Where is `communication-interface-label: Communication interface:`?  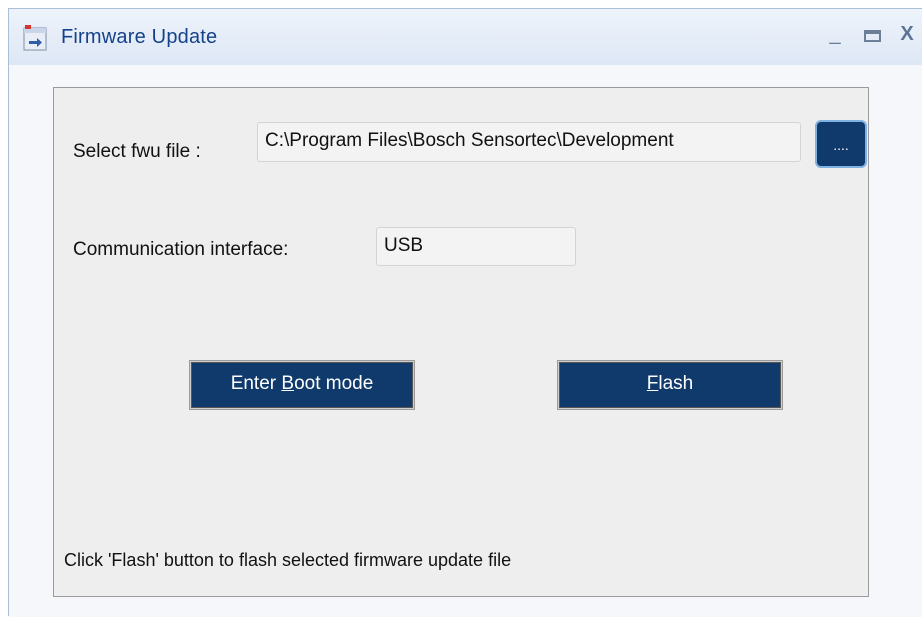
communication-interface-label: Communication interface: is located at coordinates (181, 249).